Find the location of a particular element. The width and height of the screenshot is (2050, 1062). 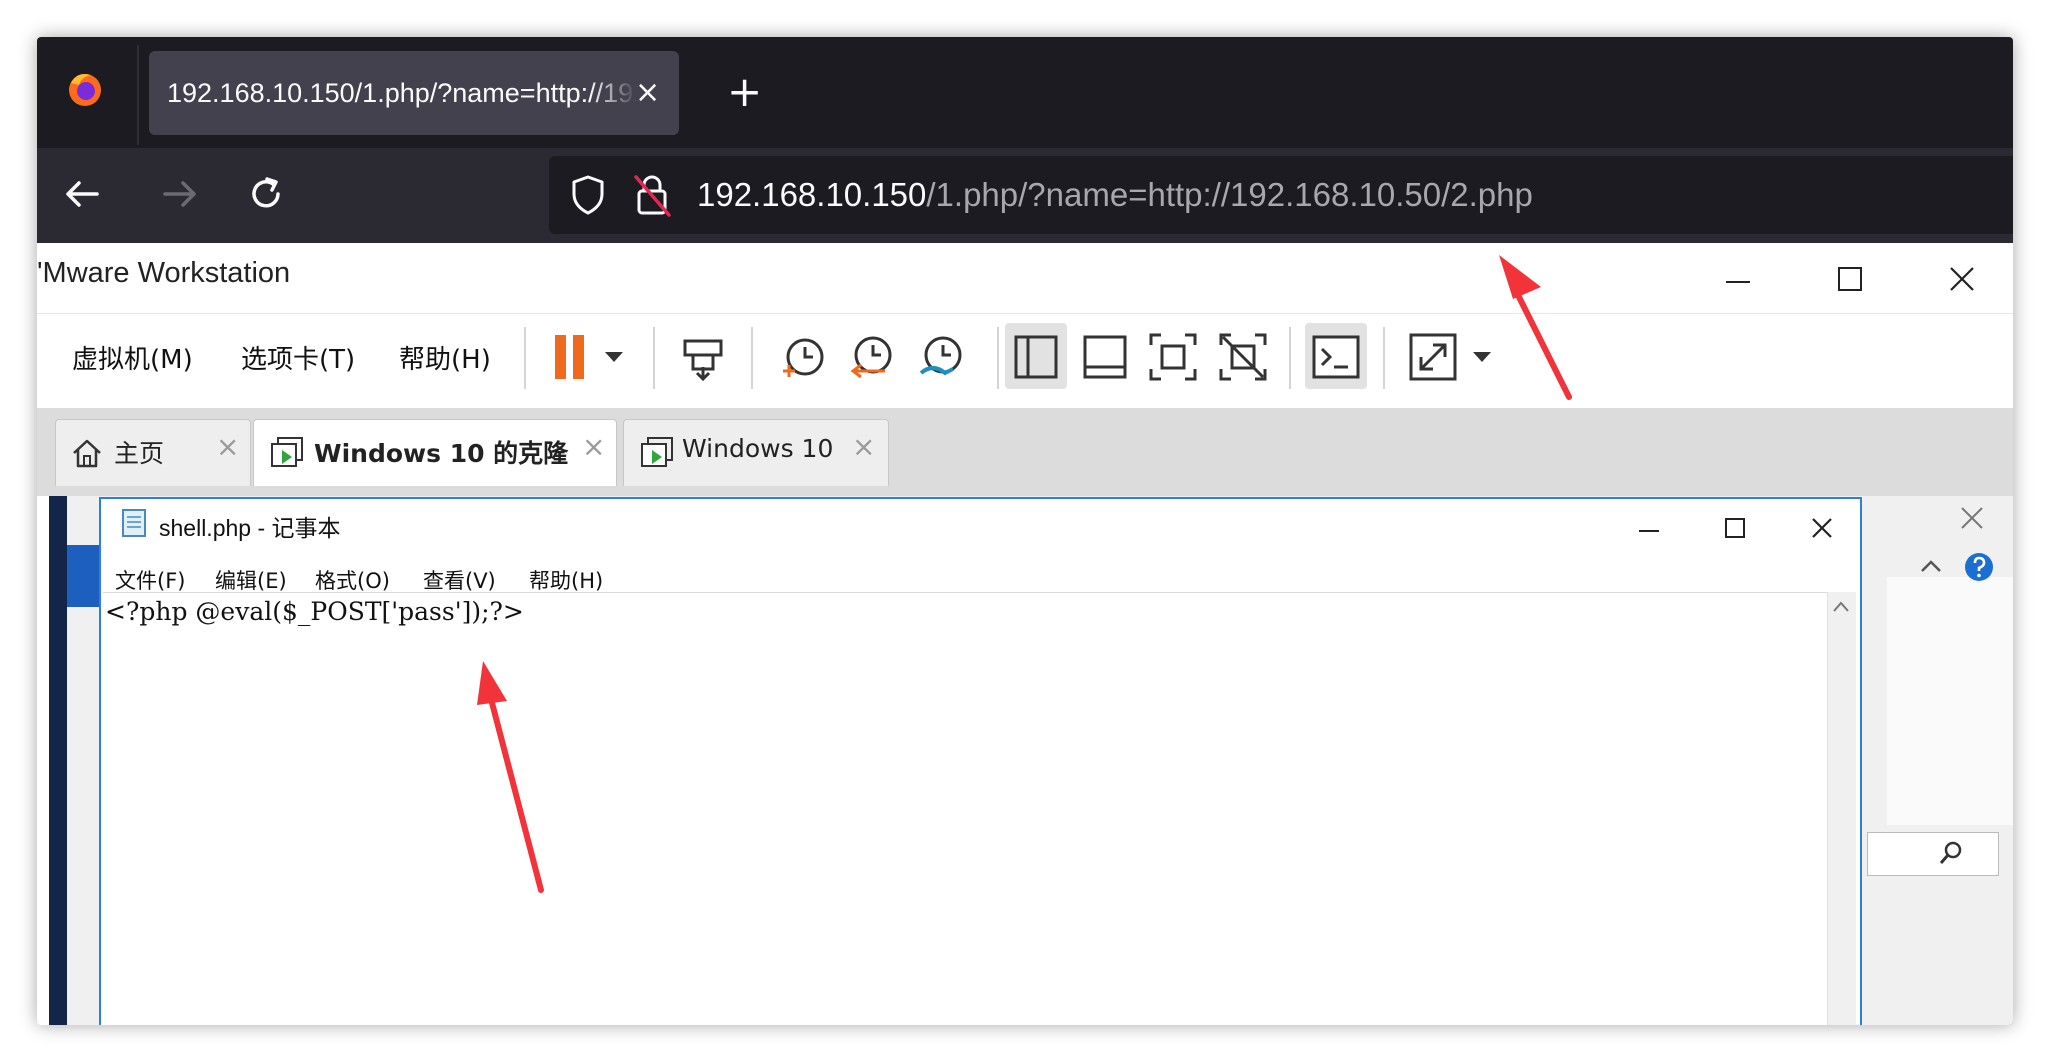

search-icon is located at coordinates (1950, 852).